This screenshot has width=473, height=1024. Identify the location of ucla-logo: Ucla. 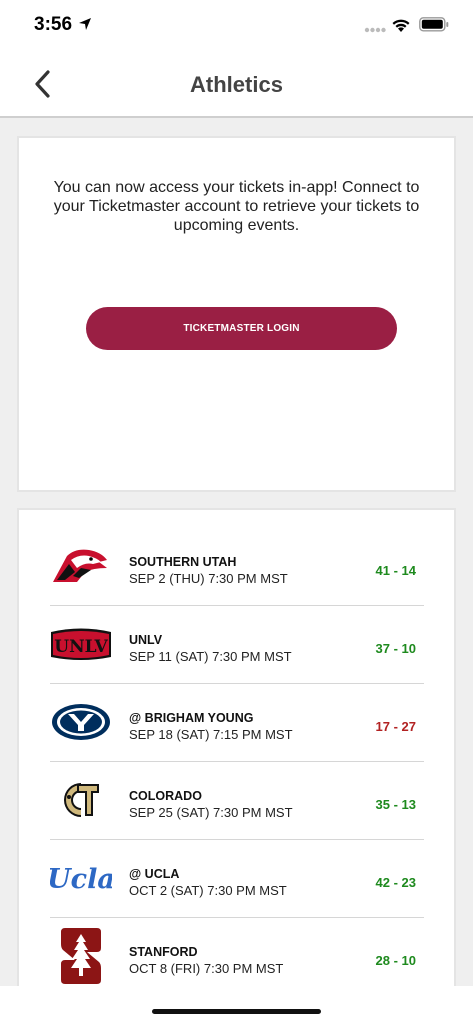
(81, 878).